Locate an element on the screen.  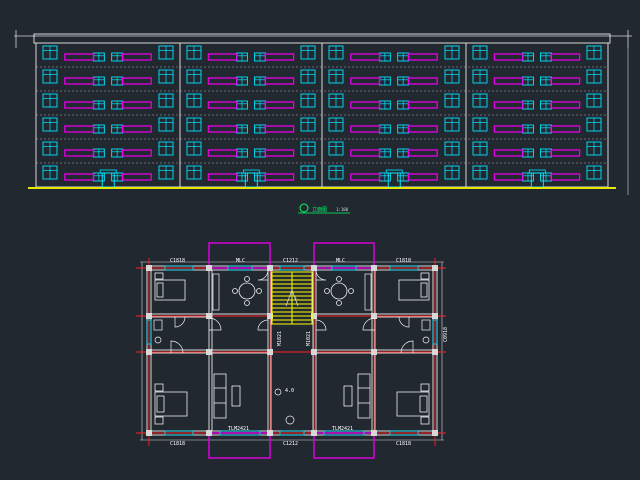
hall-label: 4.0 is located at coordinates (289, 391).